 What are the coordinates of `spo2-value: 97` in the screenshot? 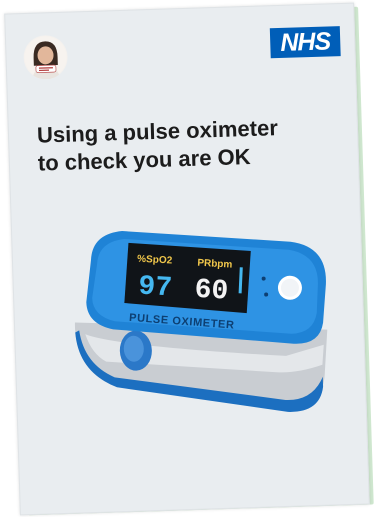 It's located at (155, 288).